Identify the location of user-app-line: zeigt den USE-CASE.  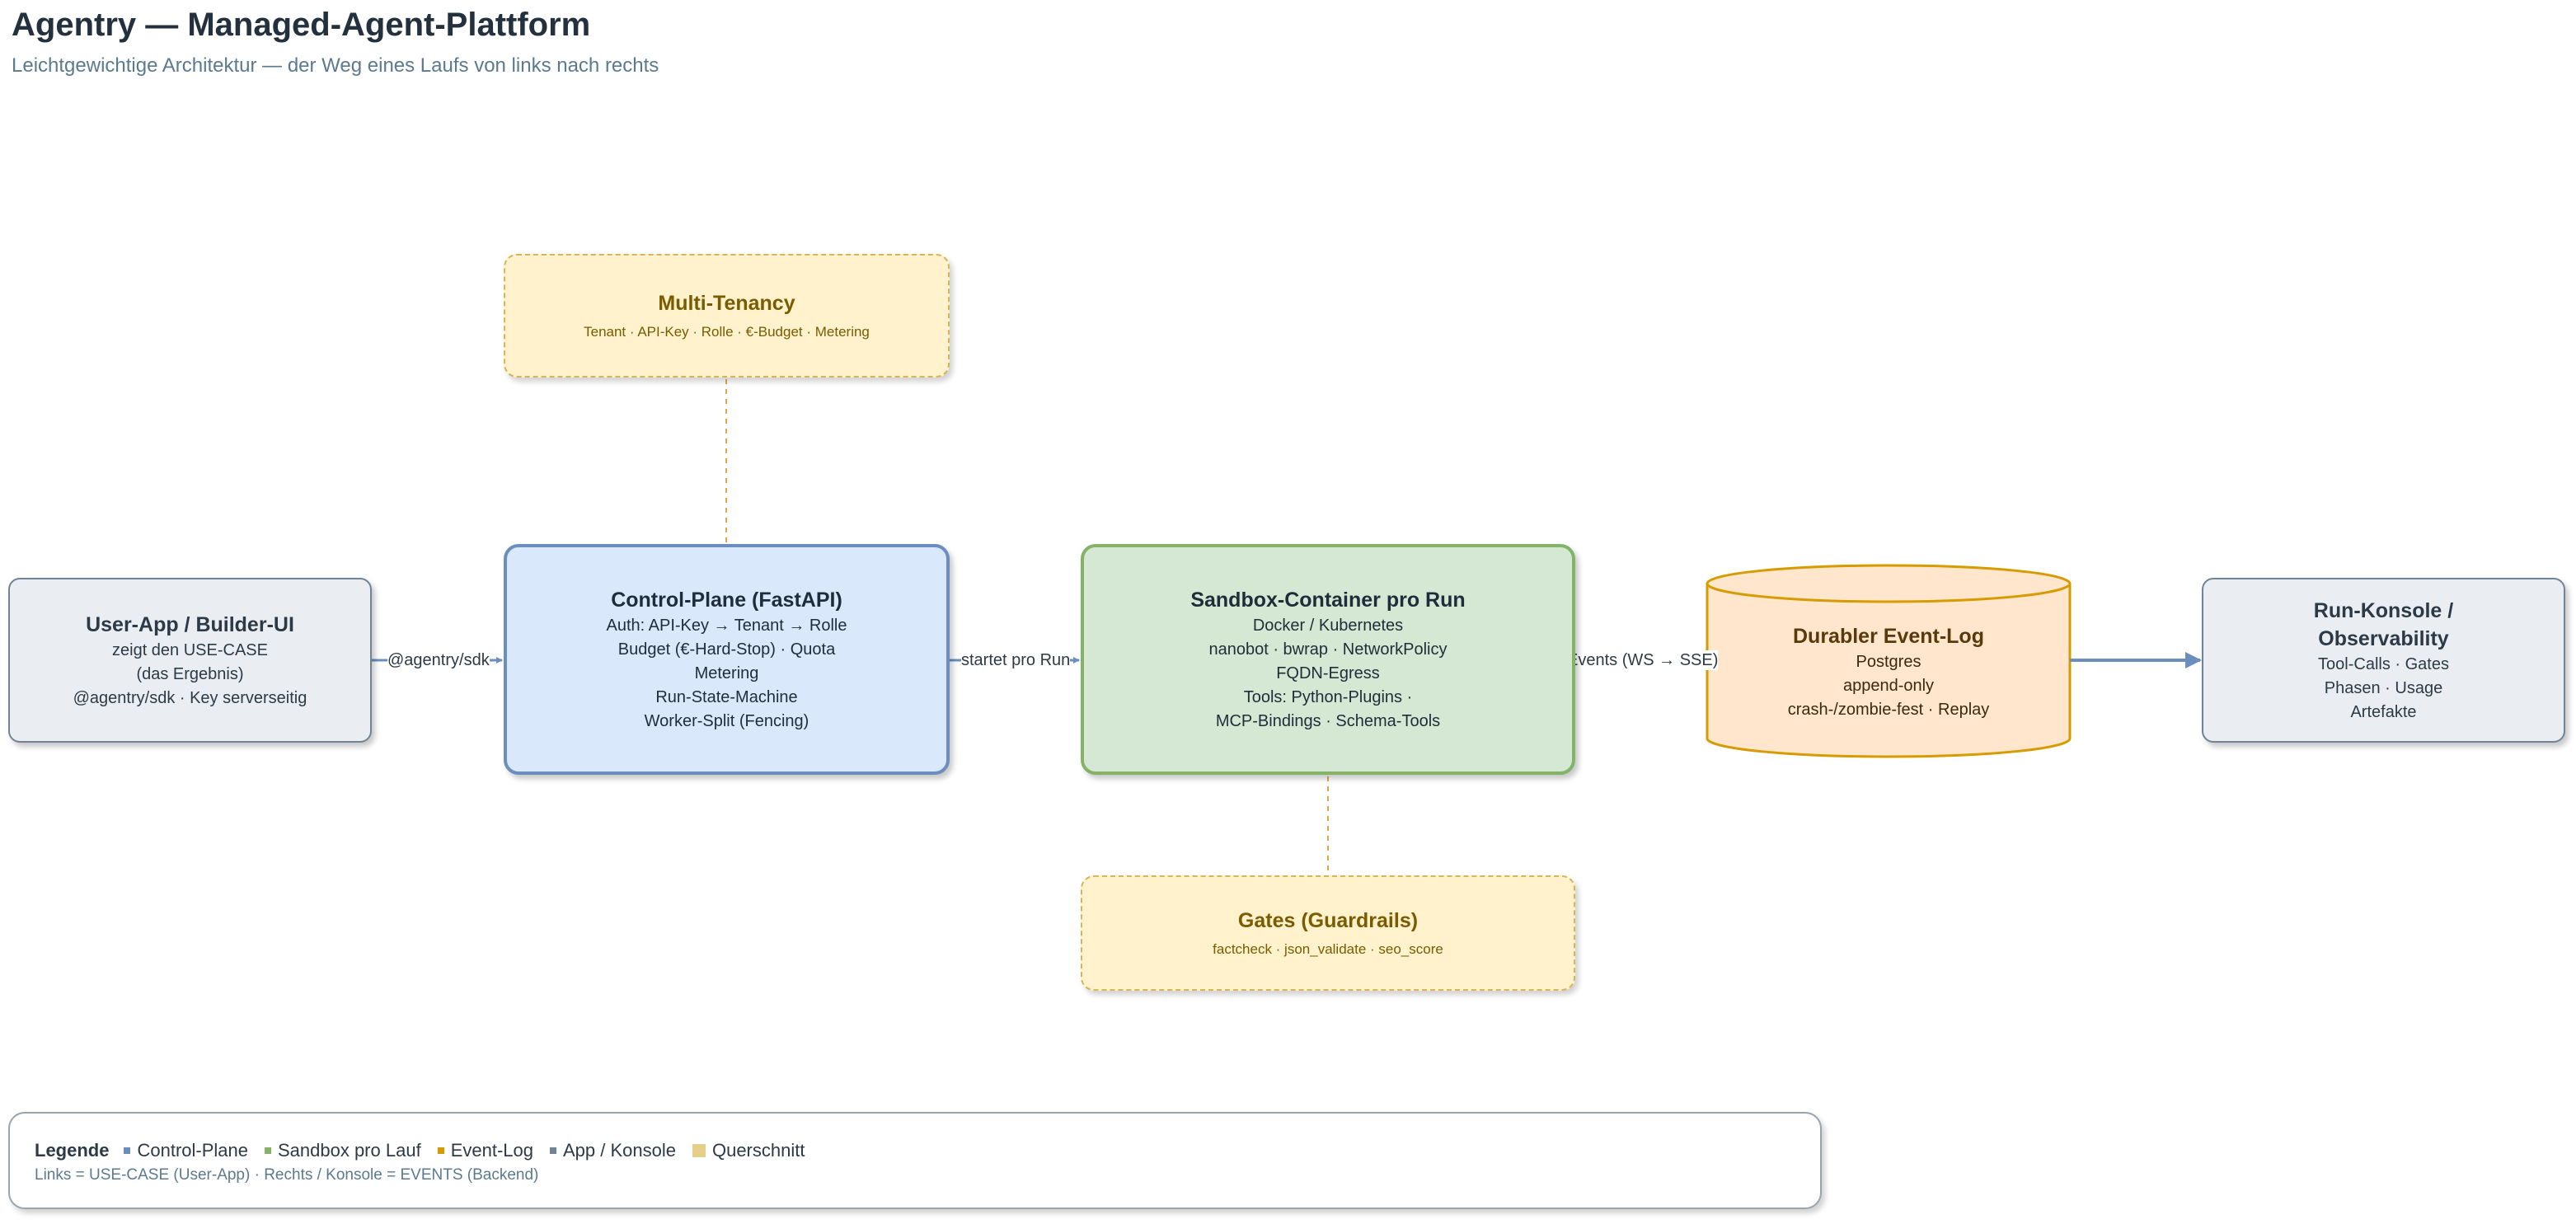
(190, 649).